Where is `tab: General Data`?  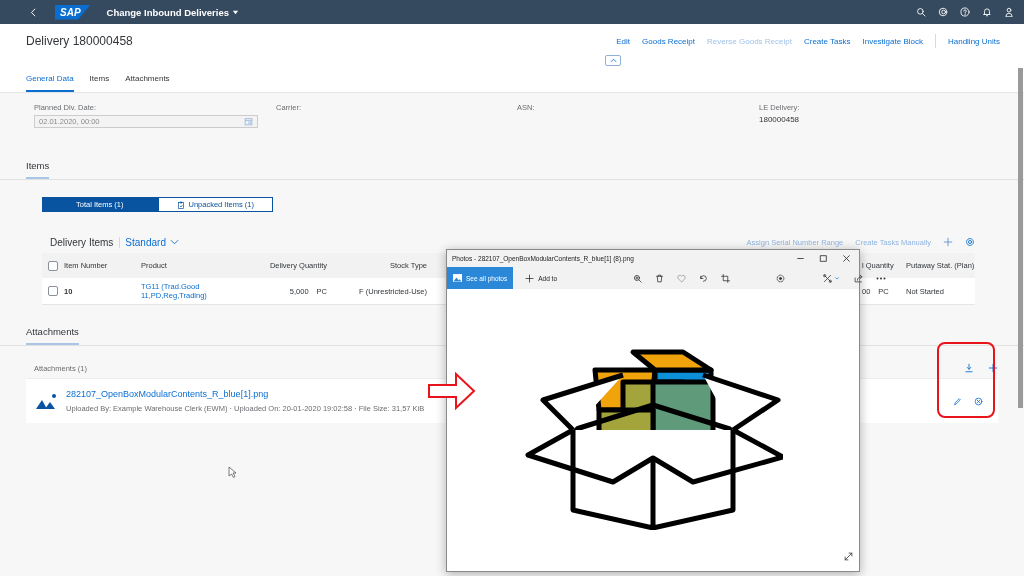
tab: General Data is located at coordinates (50, 79).